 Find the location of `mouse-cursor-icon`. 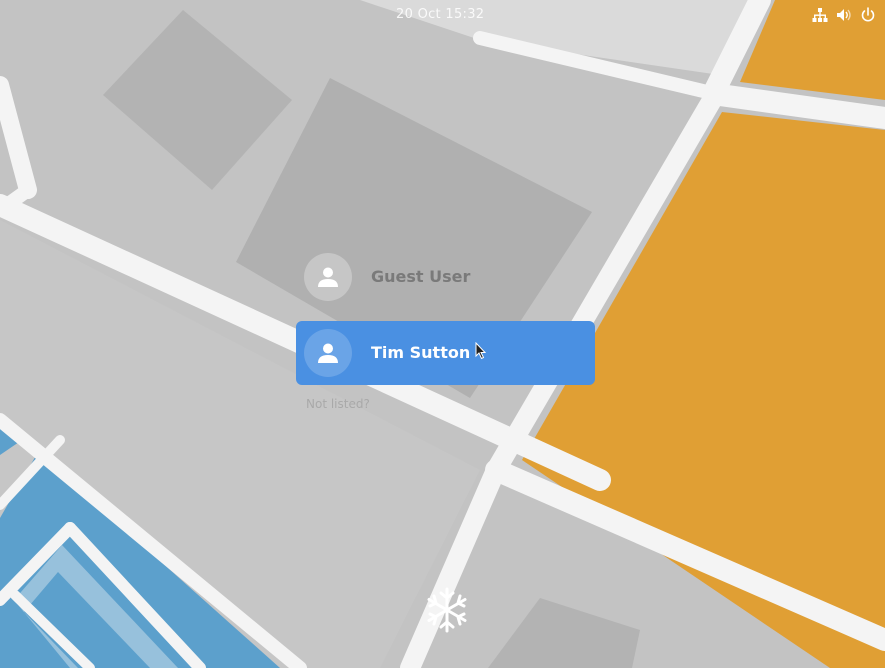

mouse-cursor-icon is located at coordinates (481, 351).